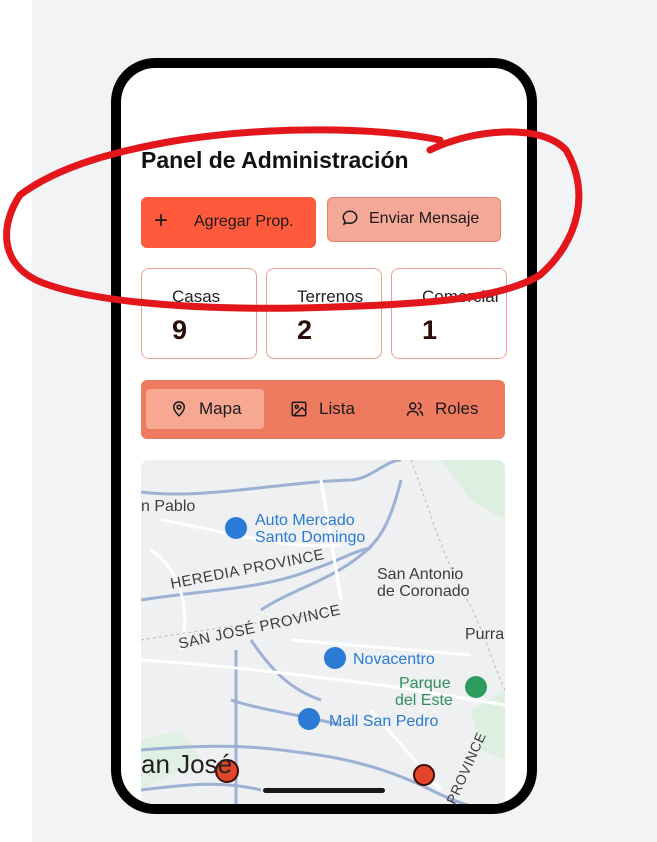  Describe the element at coordinates (299, 409) in the screenshot. I see `image-icon` at that location.